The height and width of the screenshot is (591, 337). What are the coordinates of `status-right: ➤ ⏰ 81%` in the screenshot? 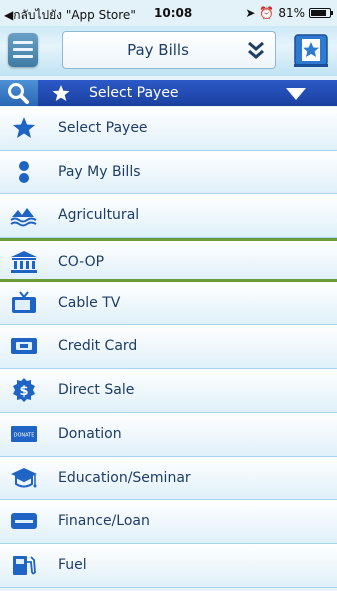 It's located at (289, 13).